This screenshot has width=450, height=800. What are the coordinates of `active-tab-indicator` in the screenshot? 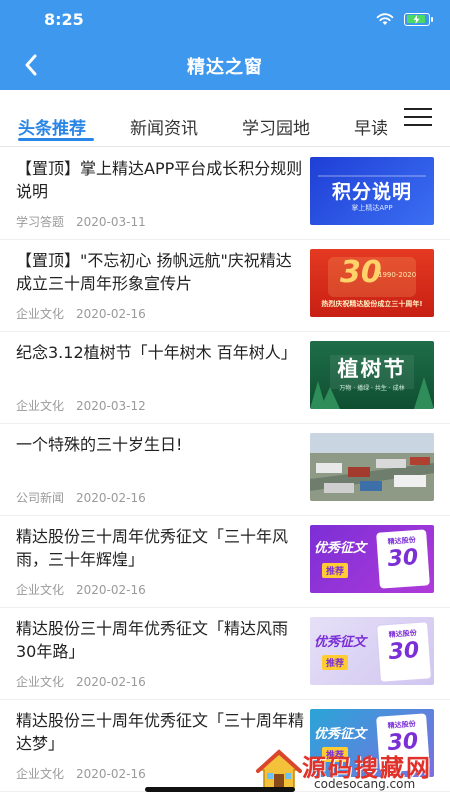 It's located at (56, 139).